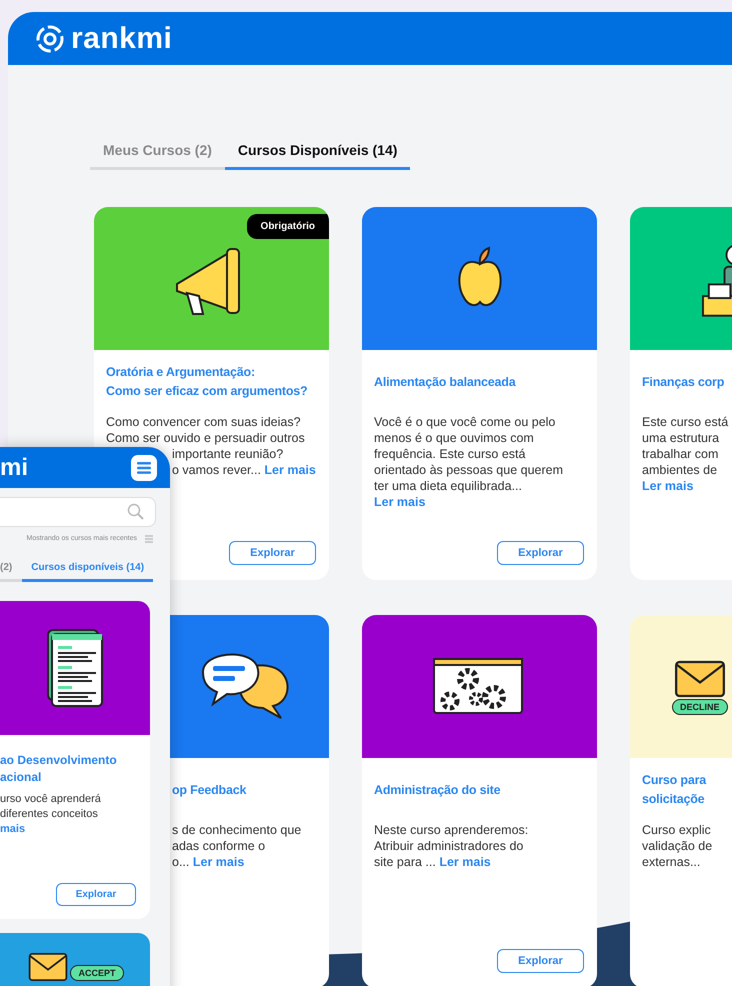 The height and width of the screenshot is (986, 732). What do you see at coordinates (97, 972) in the screenshot?
I see `image-label: ACCEPT` at bounding box center [97, 972].